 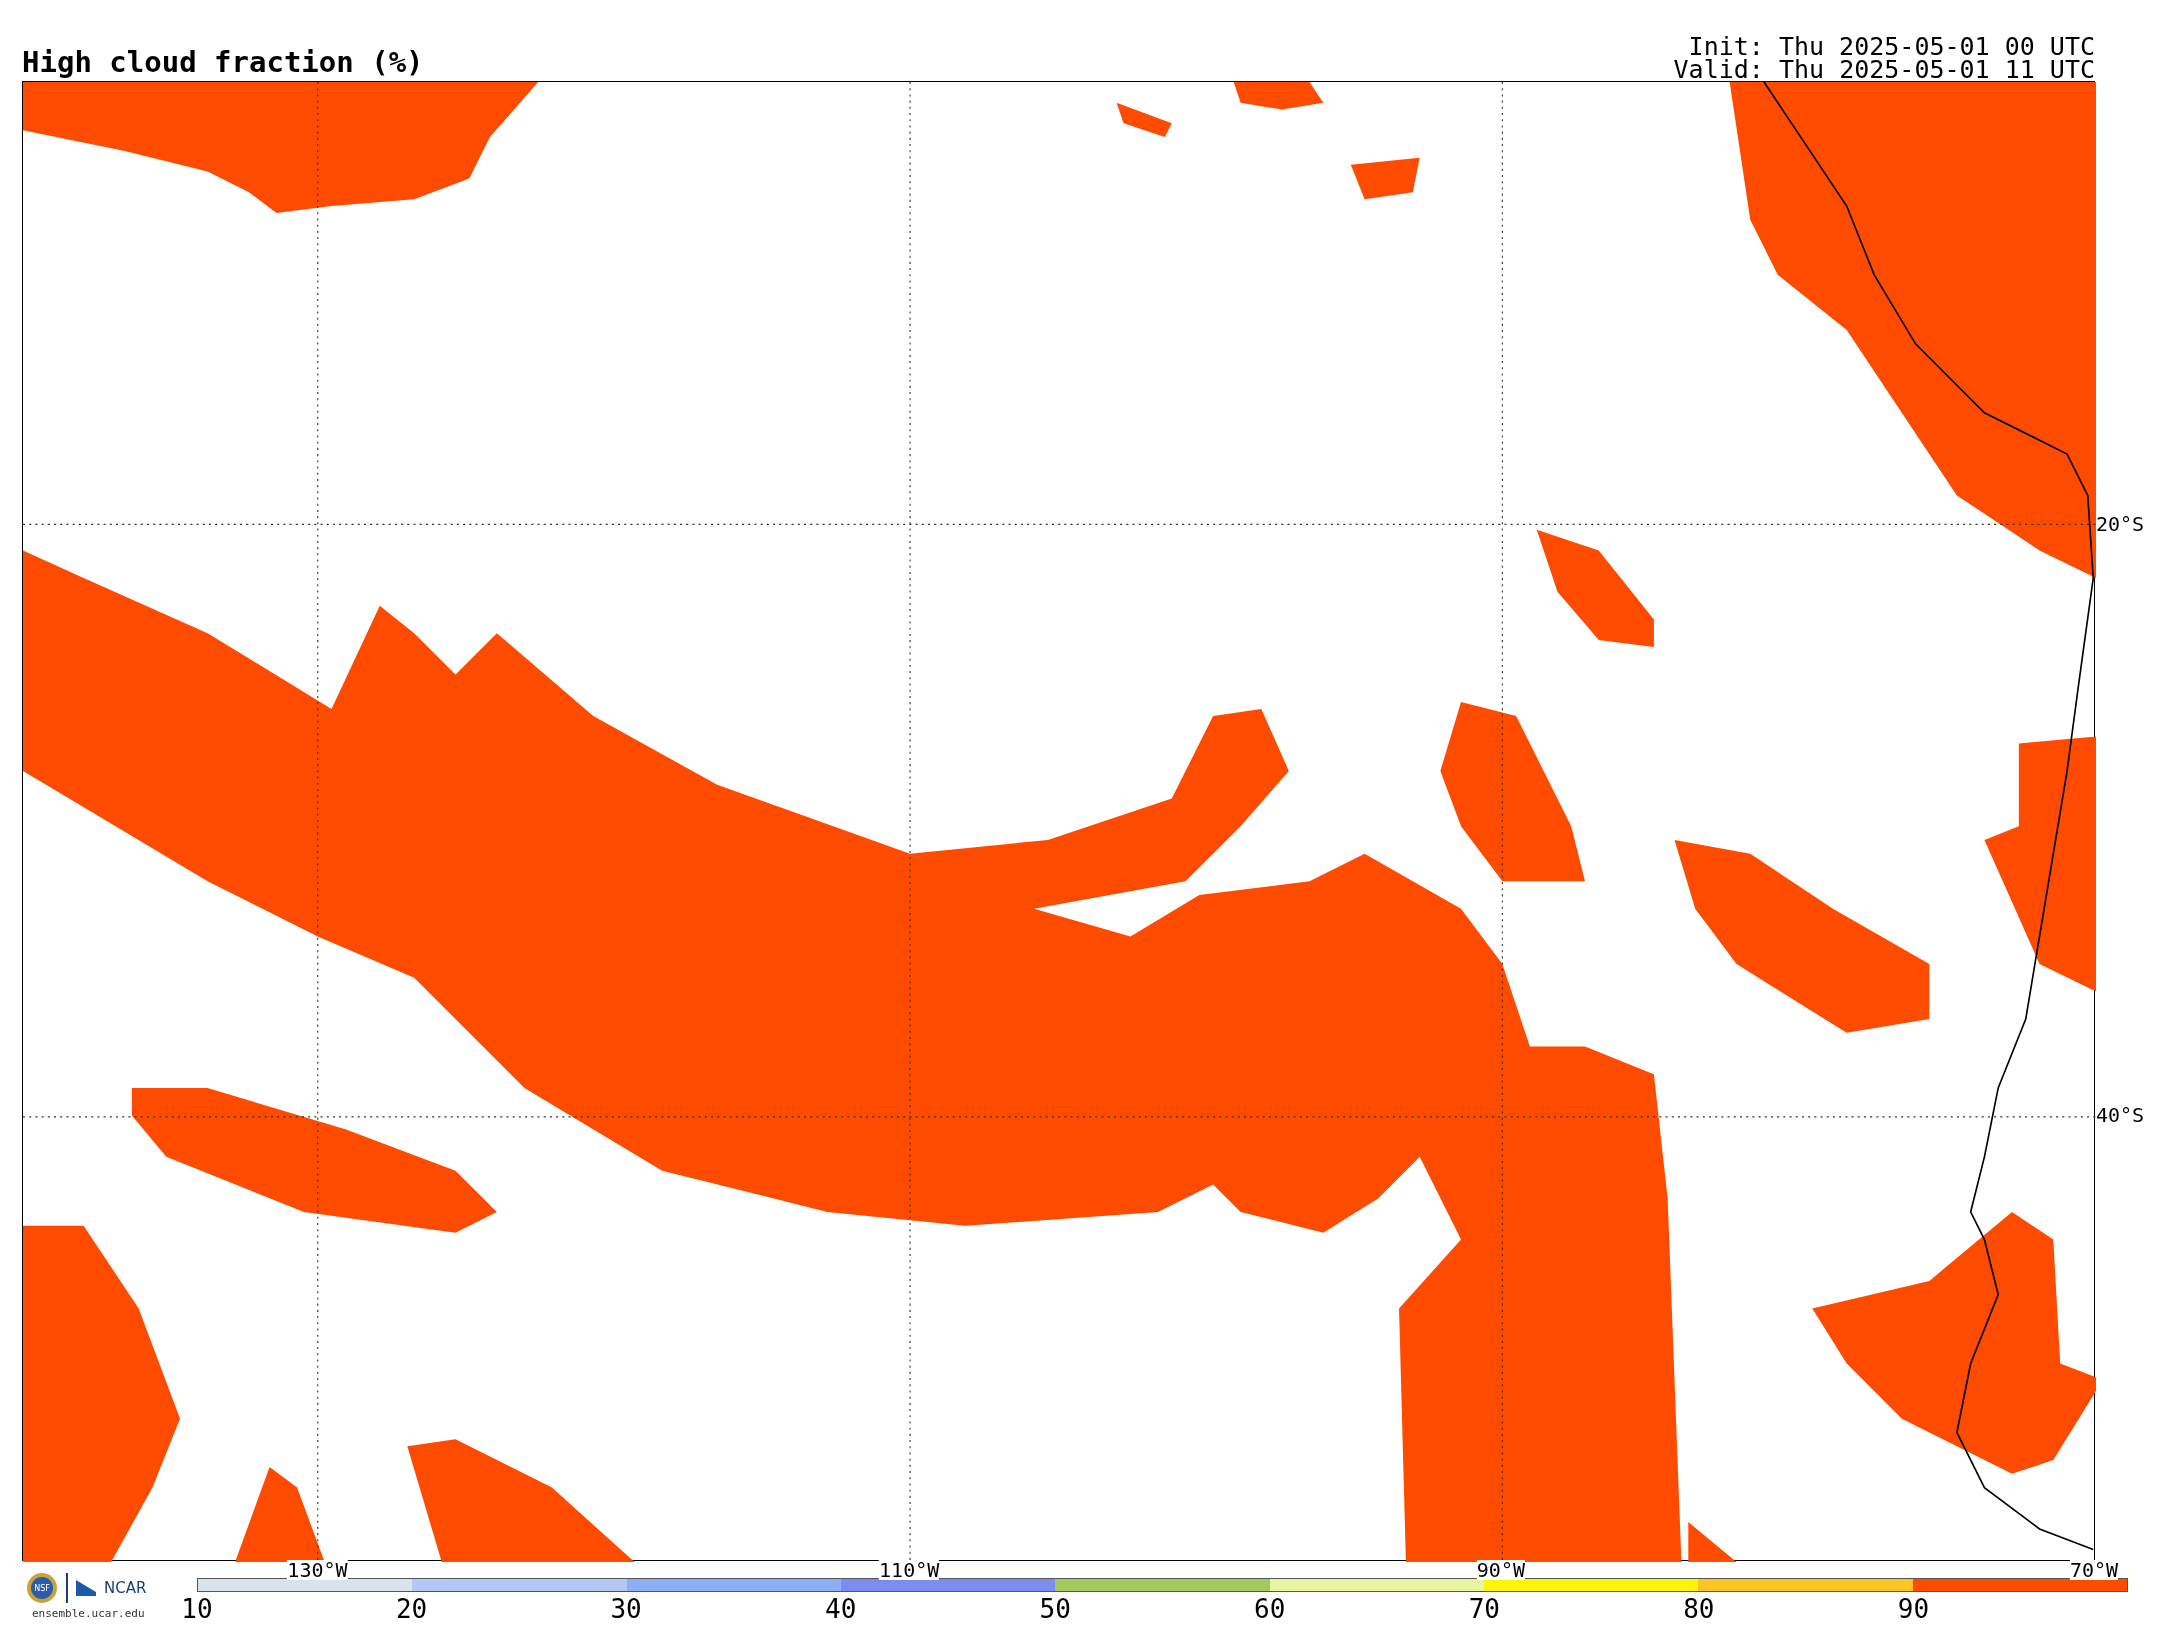 What do you see at coordinates (197, 1609) in the screenshot?
I see `colorbar-tick-label: 10` at bounding box center [197, 1609].